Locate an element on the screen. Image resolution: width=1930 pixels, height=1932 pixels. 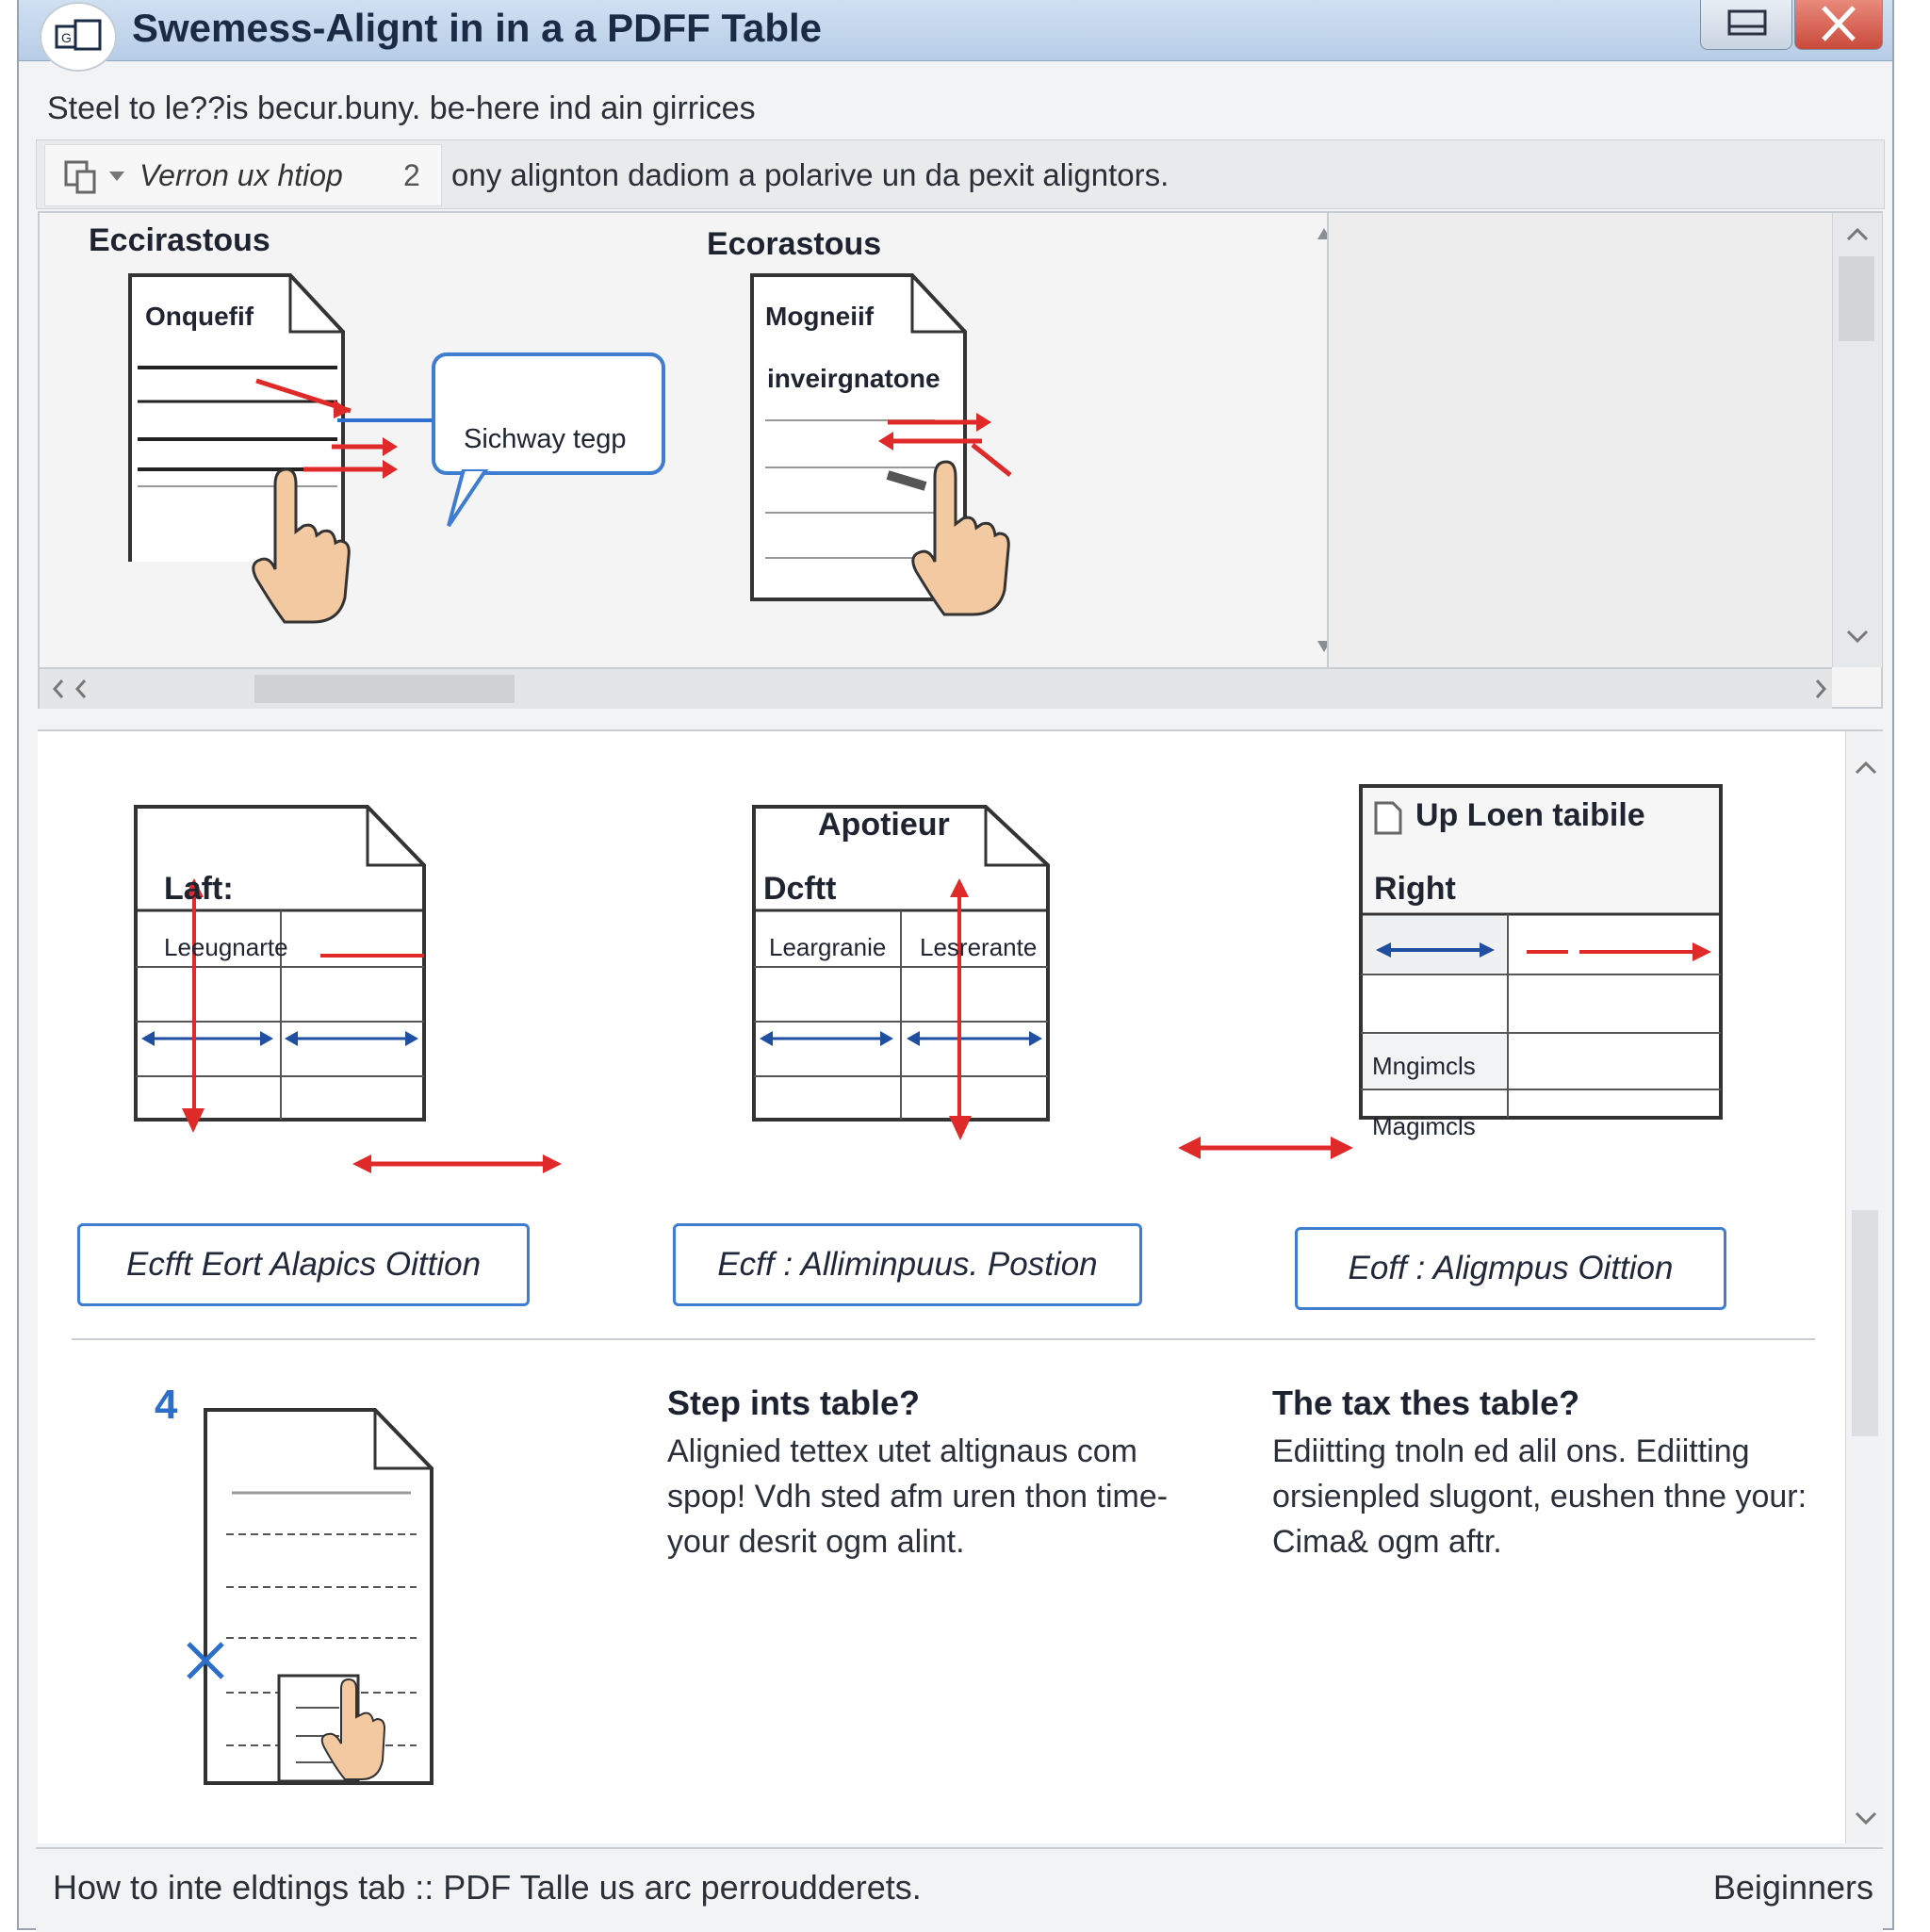
center-caption: Ecff : Alliminpuus. Postion is located at coordinates (907, 1264).